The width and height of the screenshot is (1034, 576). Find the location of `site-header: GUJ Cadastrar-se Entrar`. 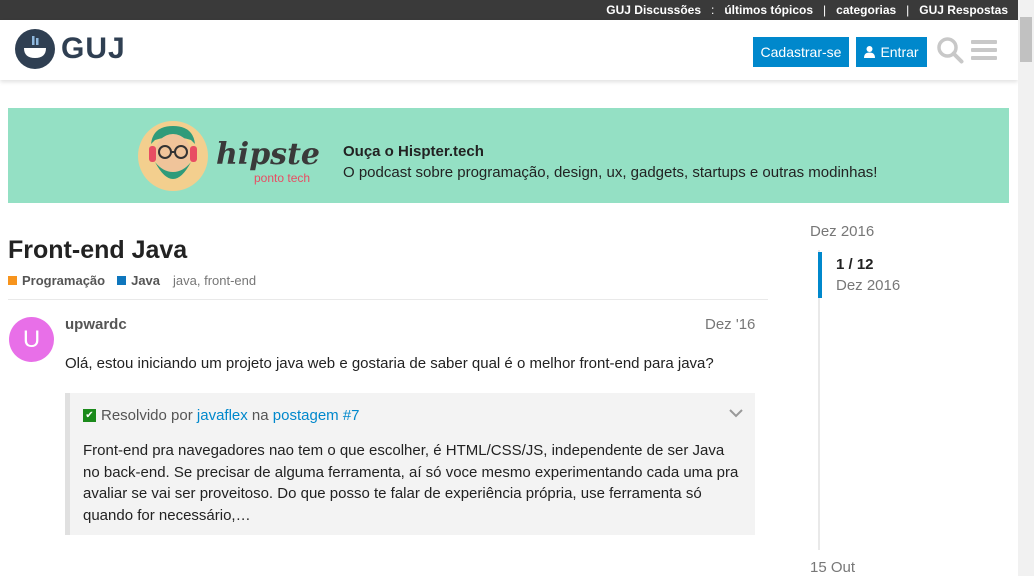

site-header: GUJ Cadastrar-se Entrar is located at coordinates (509, 50).